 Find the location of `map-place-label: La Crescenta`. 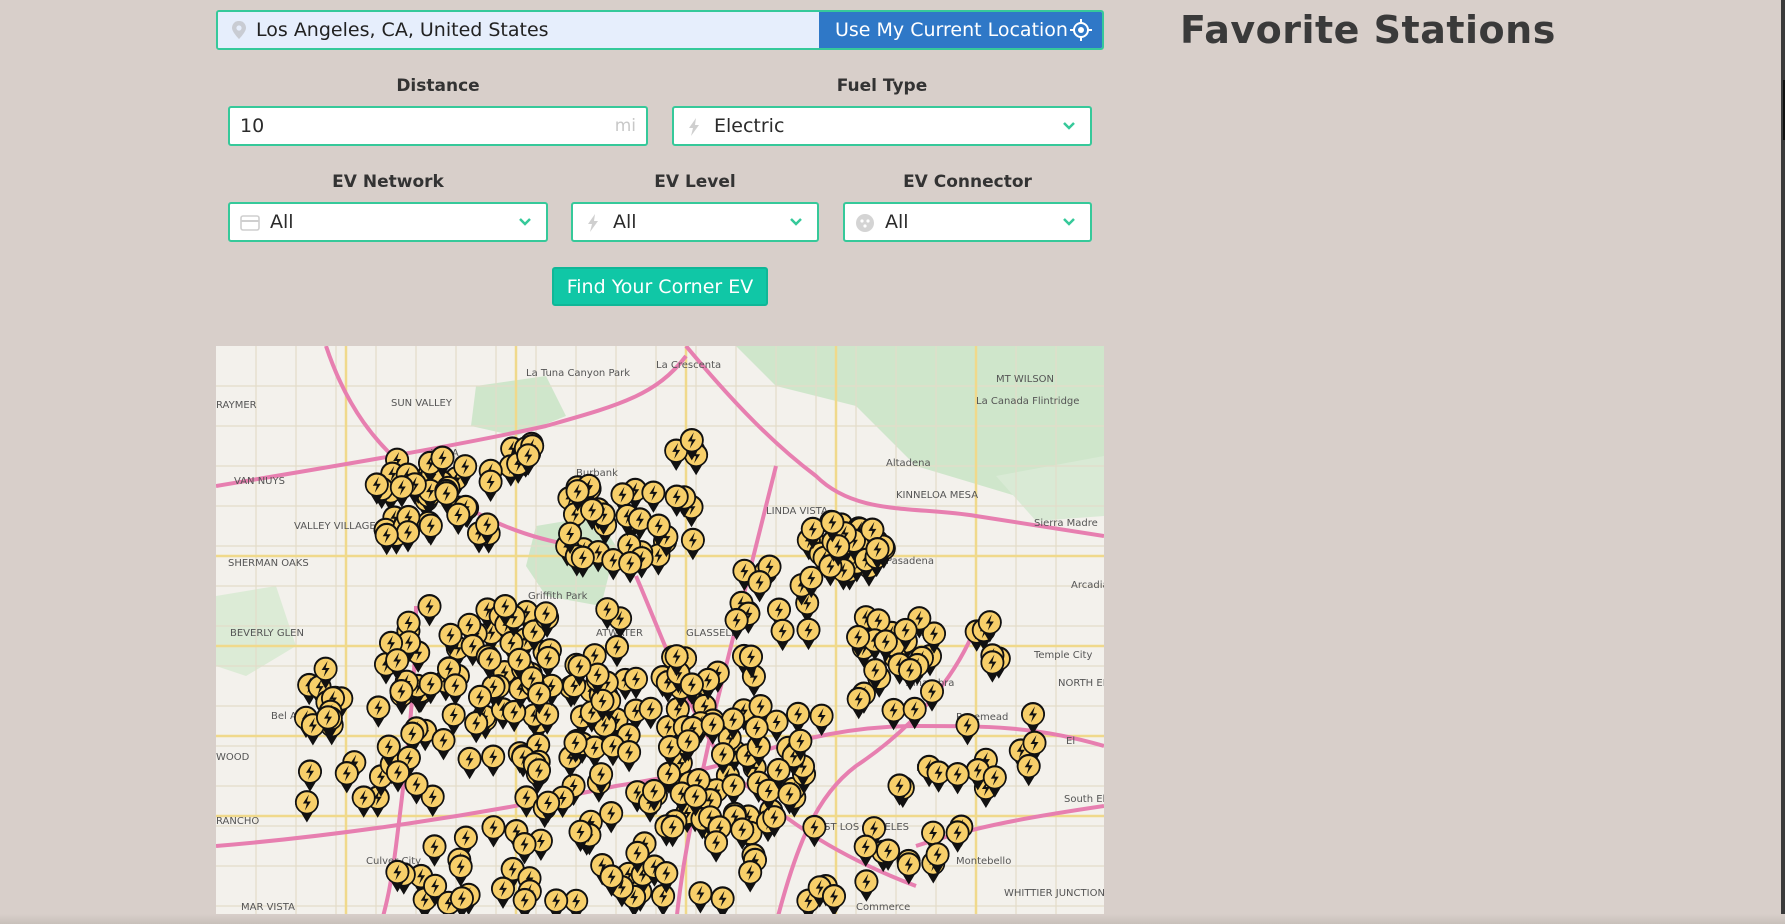

map-place-label: La Crescenta is located at coordinates (688, 365).